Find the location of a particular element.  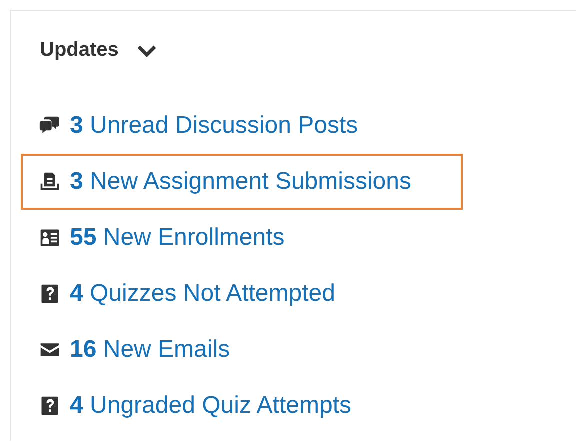

chevron-down-icon is located at coordinates (146, 51).